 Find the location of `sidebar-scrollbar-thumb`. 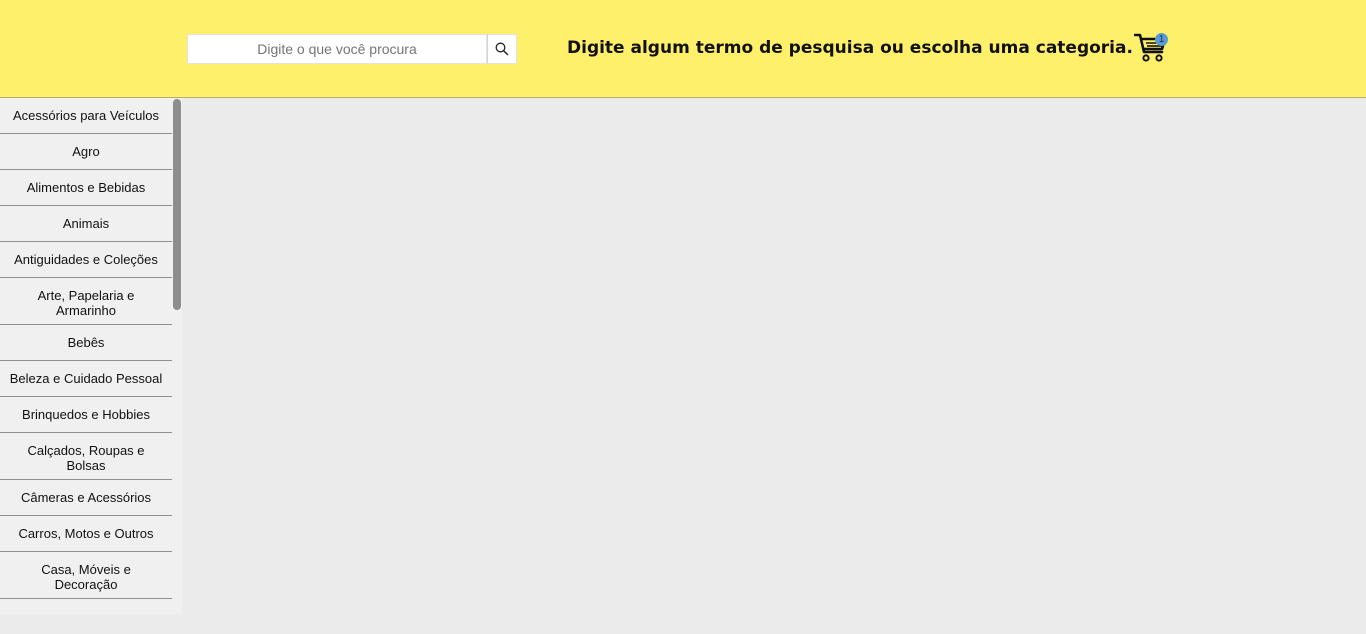

sidebar-scrollbar-thumb is located at coordinates (177, 204).